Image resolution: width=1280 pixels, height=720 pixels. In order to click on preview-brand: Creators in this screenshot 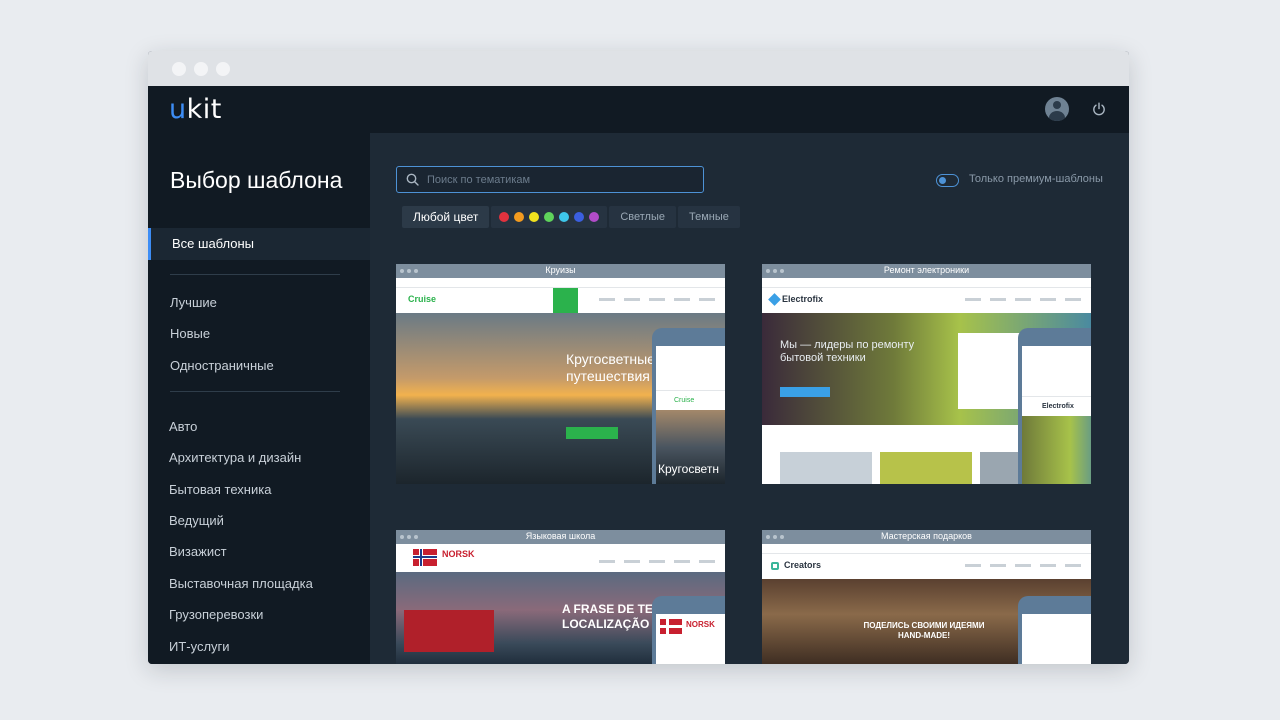, I will do `click(803, 565)`.